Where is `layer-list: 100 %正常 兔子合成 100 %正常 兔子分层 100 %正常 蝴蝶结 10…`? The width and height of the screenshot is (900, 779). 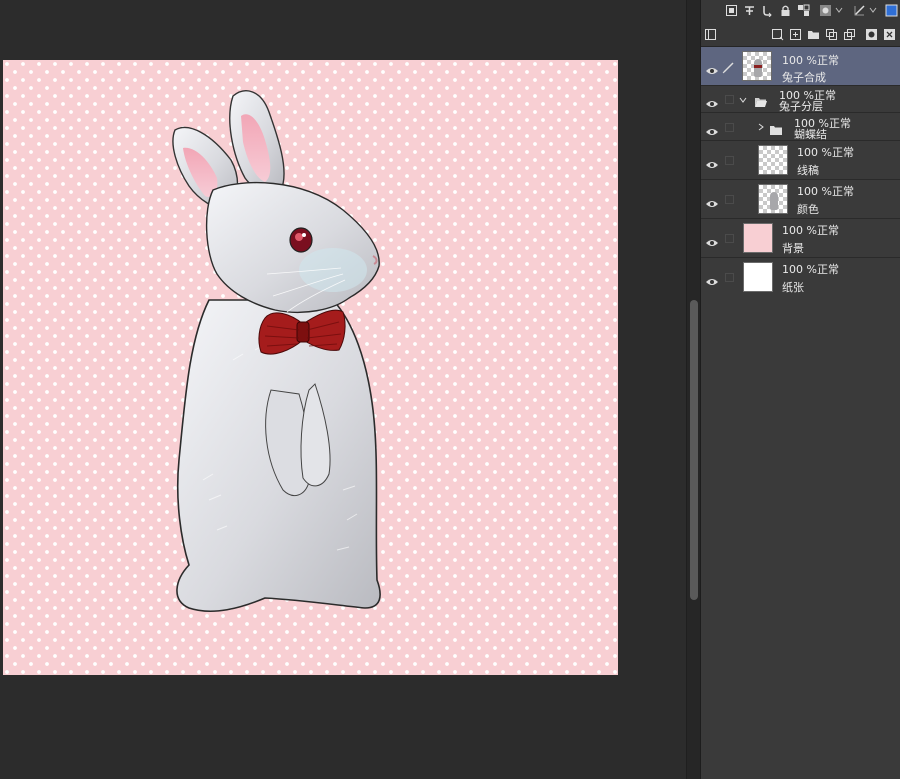
layer-list: 100 %正常 兔子合成 100 %正常 兔子分层 100 %正常 蝴蝶结 10… is located at coordinates (800, 172).